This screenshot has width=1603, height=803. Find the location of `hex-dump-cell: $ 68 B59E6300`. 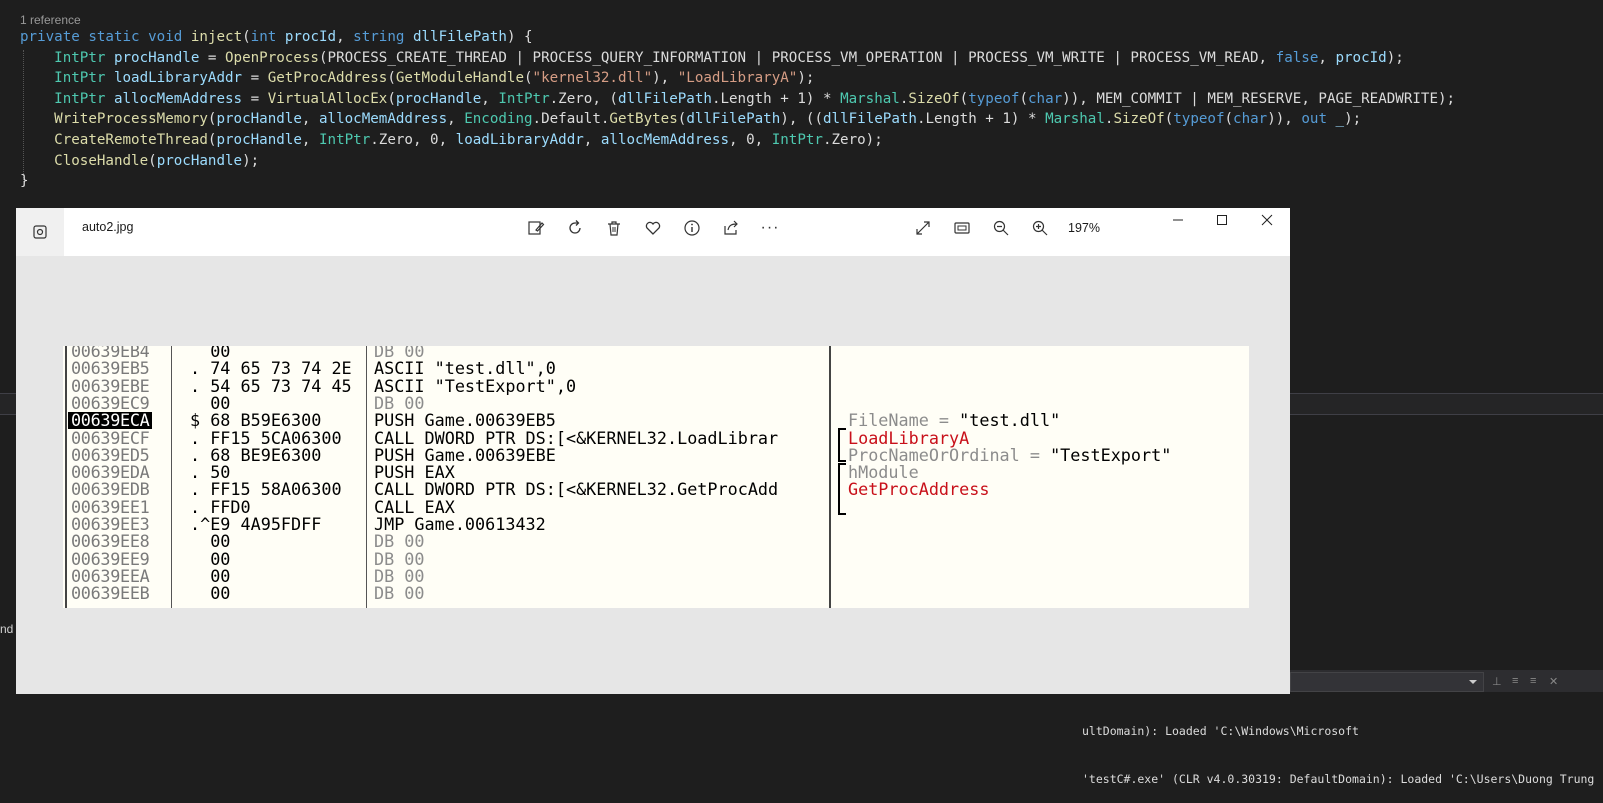

hex-dump-cell: $ 68 B59E6300 is located at coordinates (256, 420).